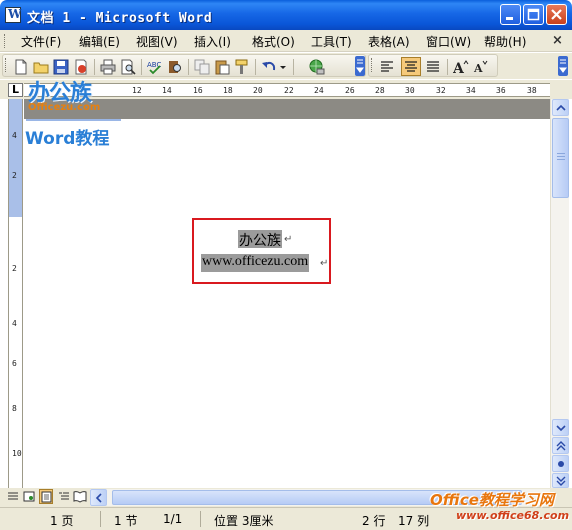 The image size is (572, 530). I want to click on print-icon, so click(108, 67).